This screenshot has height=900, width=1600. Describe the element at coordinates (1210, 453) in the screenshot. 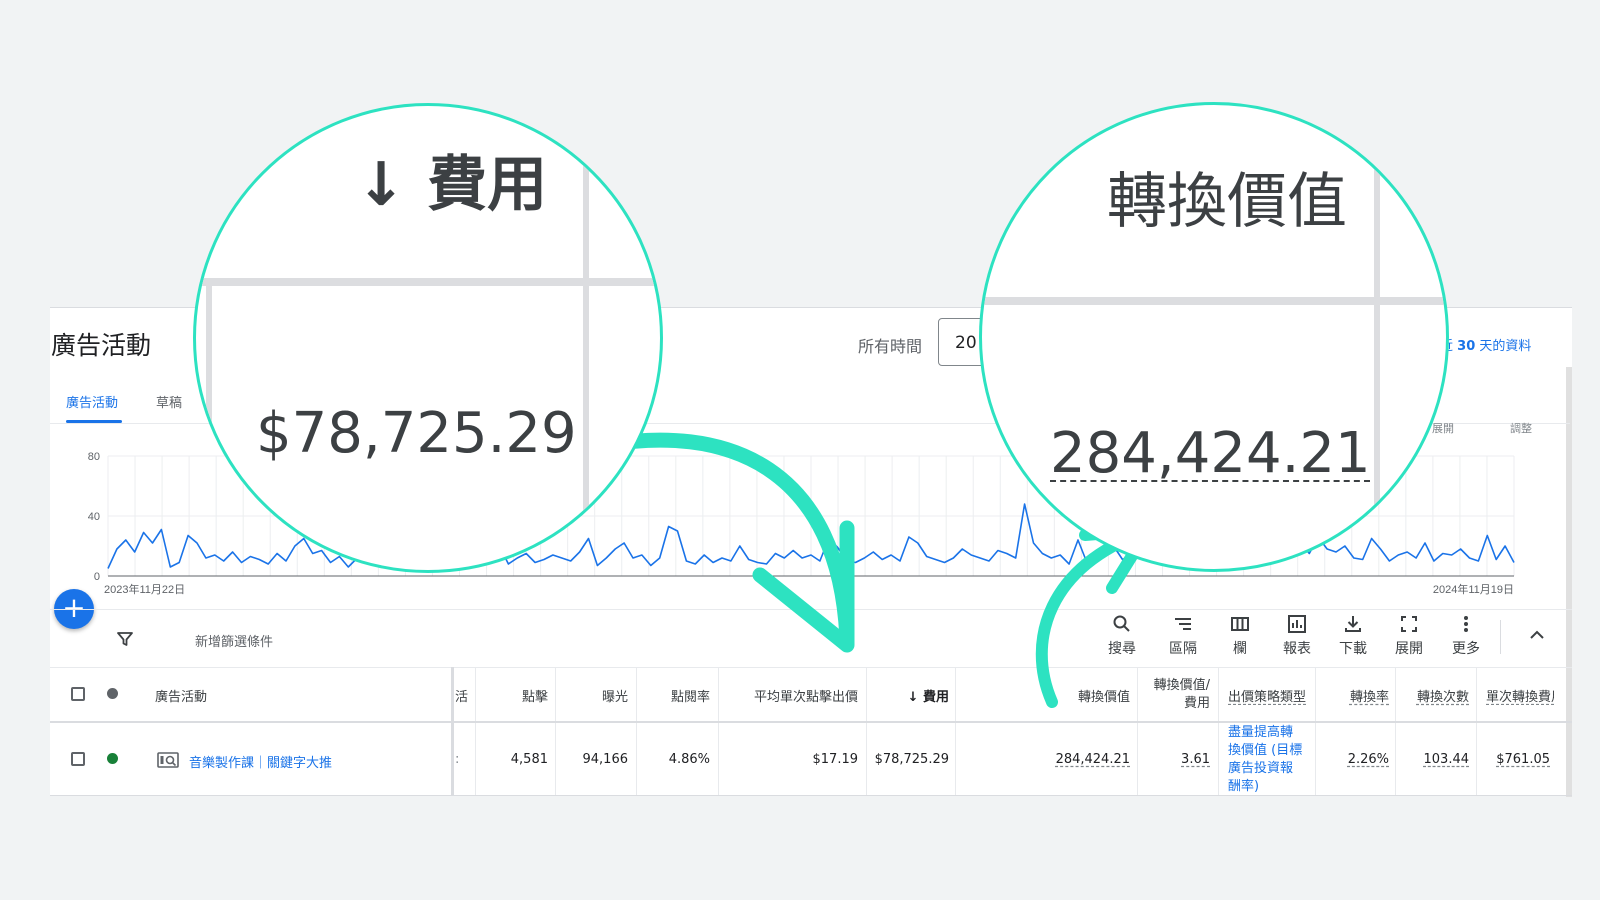

I see `magnified-conv-value: 284,424.21` at that location.